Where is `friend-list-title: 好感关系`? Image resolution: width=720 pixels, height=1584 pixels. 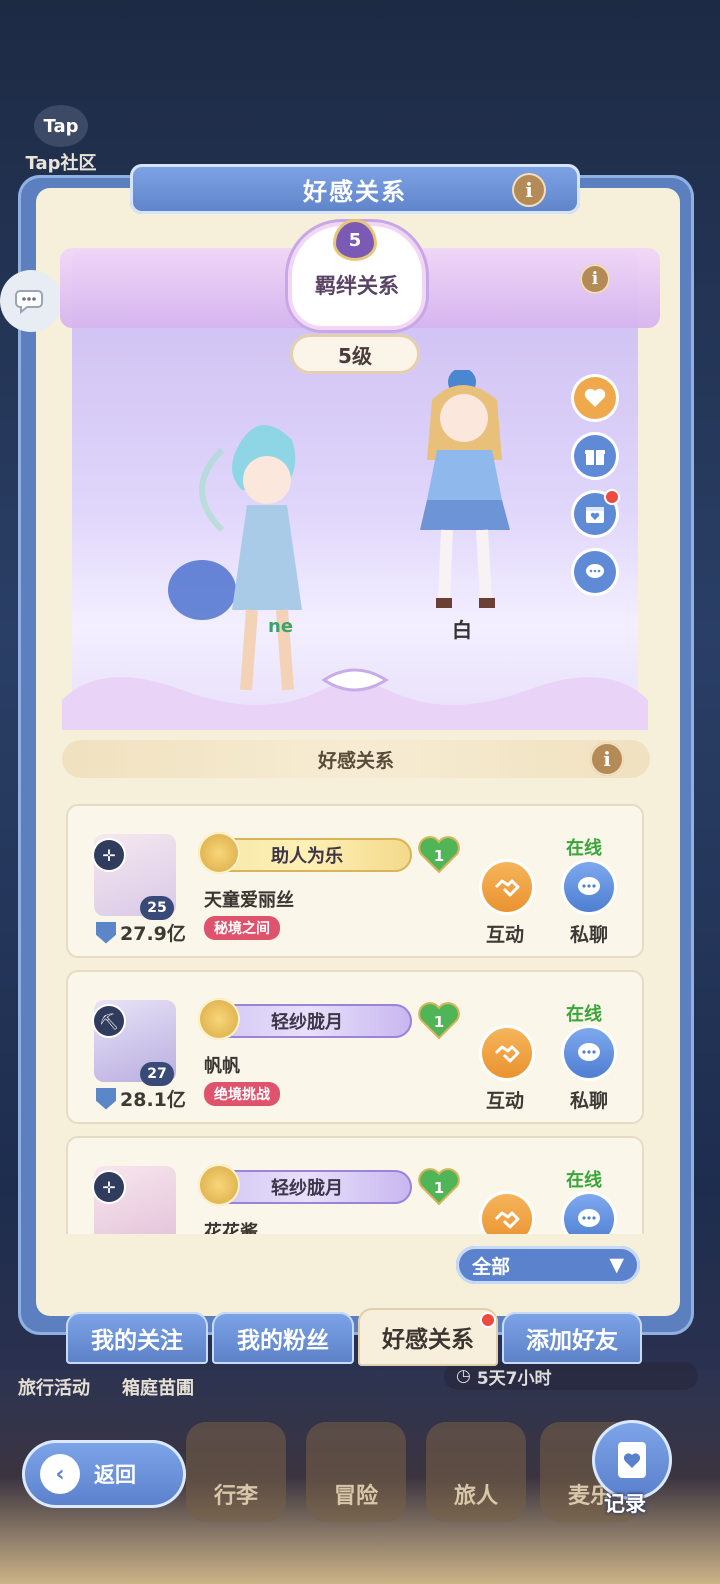
friend-list-title: 好感关系 is located at coordinates (355, 760).